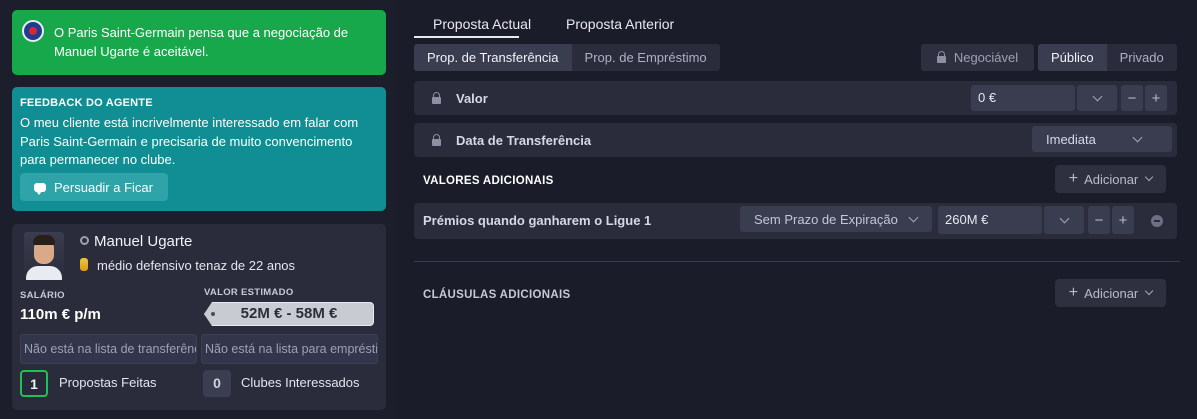  Describe the element at coordinates (493, 57) in the screenshot. I see `tab-transfer-offer: Prop. de Transferência` at that location.